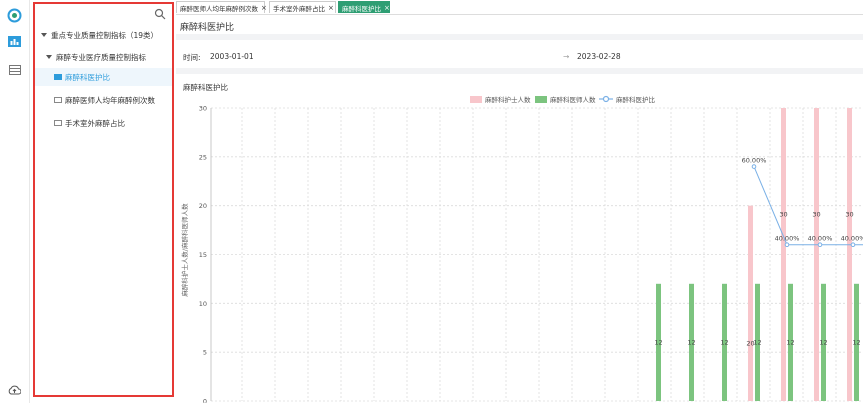 This screenshot has height=403, width=863. Describe the element at coordinates (14, 41) in the screenshot. I see `dashboard-icon` at that location.